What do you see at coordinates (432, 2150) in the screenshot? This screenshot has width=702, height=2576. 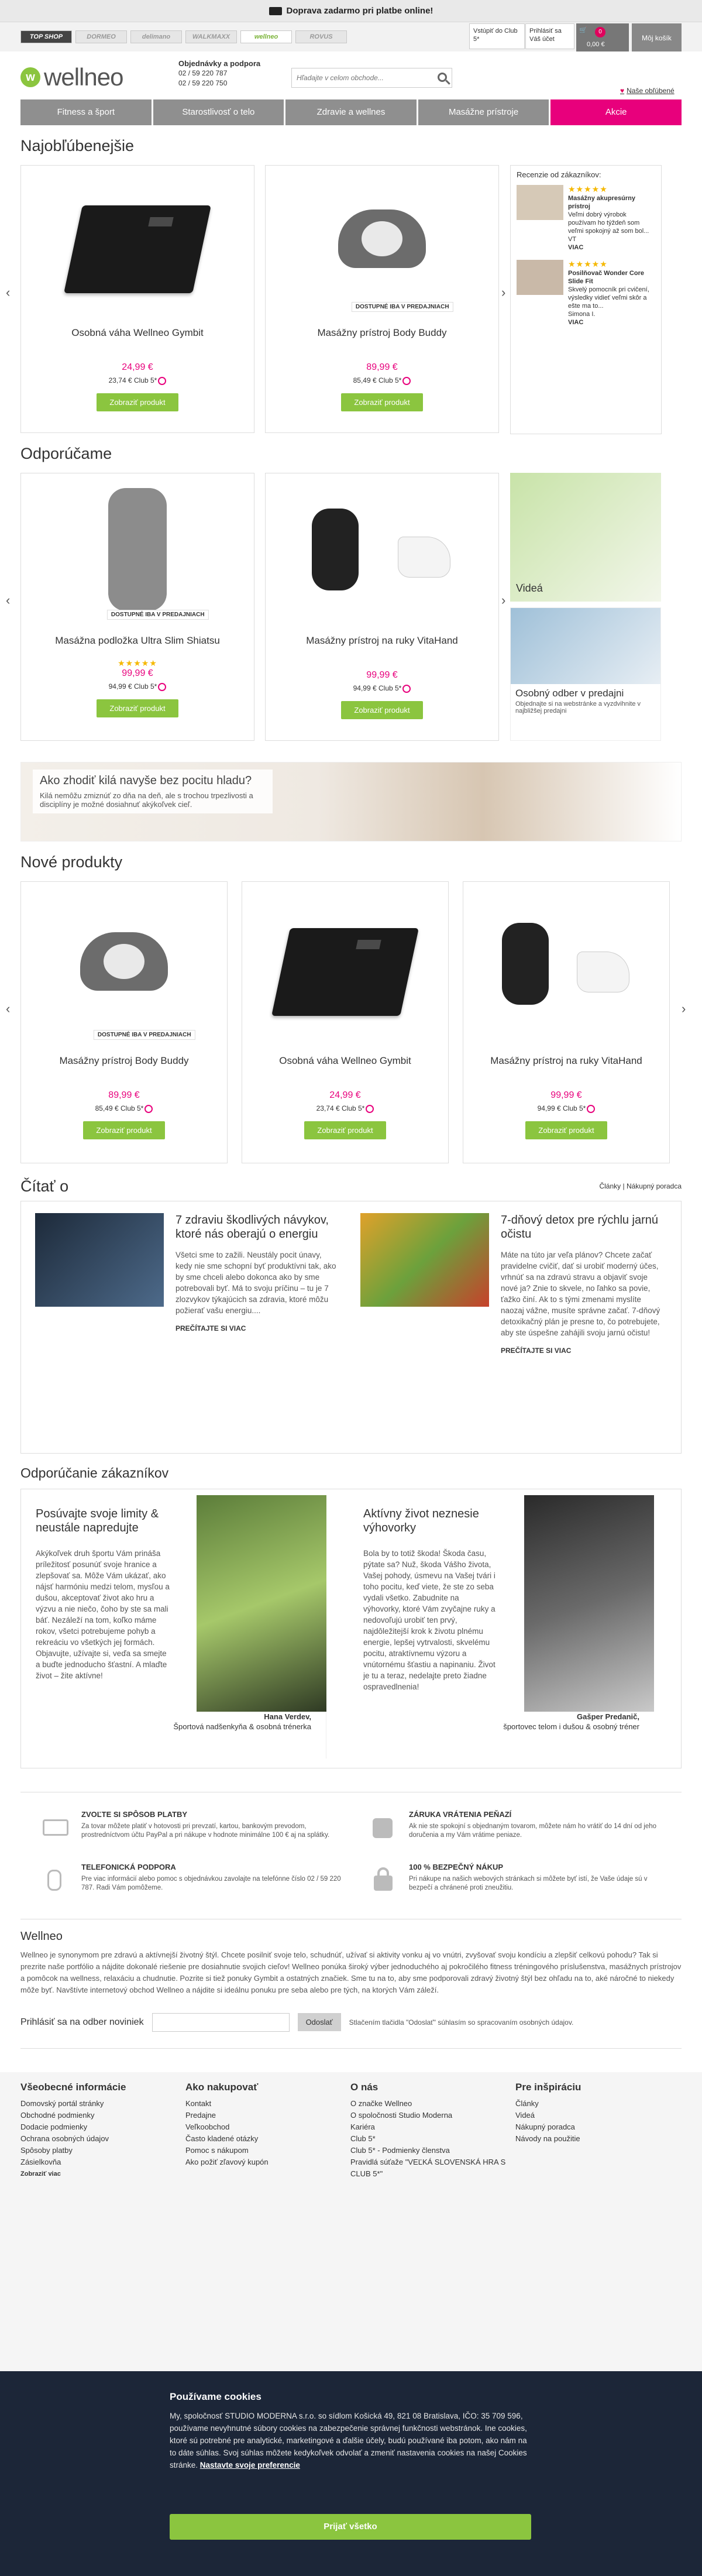 I see `footer-link: Club 5* - Podmienky členstva` at bounding box center [432, 2150].